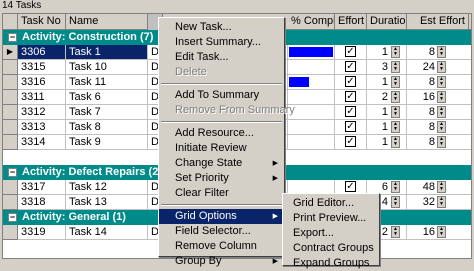  What do you see at coordinates (237, 6) in the screenshot?
I see `window-title: 14 Tasks` at bounding box center [237, 6].